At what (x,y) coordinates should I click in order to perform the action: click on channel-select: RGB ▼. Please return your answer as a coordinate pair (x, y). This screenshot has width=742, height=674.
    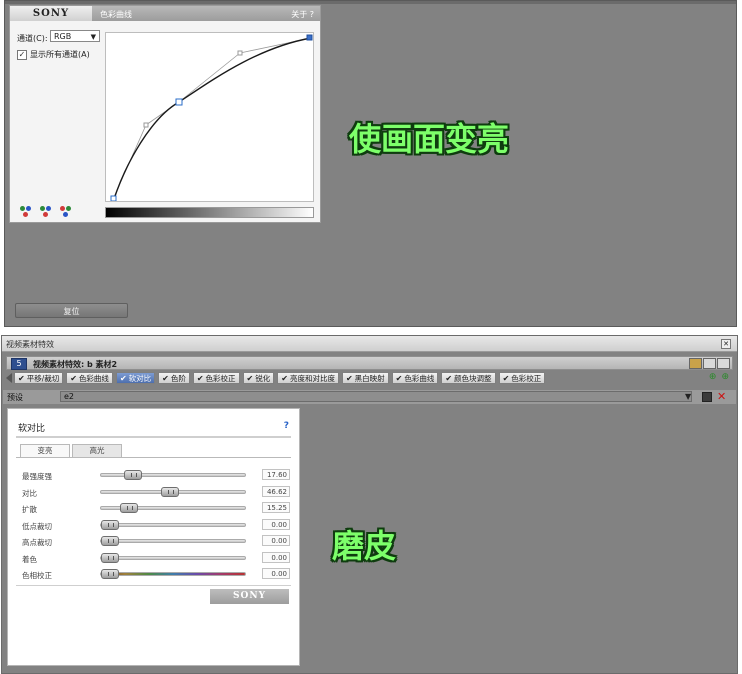
    Looking at the image, I should click on (75, 36).